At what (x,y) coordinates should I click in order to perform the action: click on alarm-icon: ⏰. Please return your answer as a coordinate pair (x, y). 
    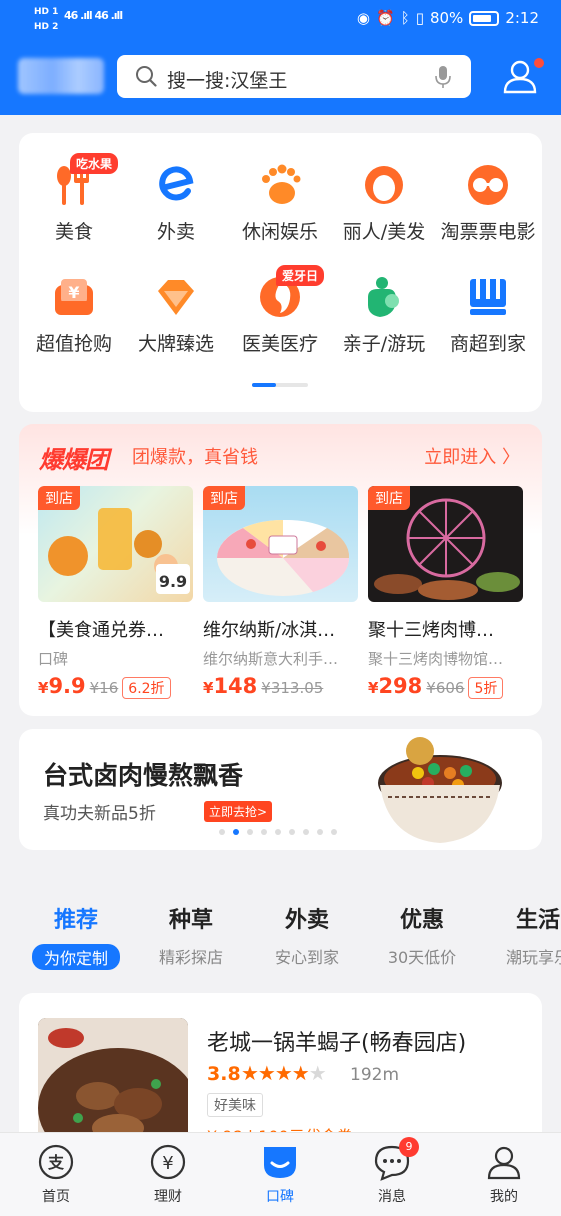
    Looking at the image, I should click on (385, 18).